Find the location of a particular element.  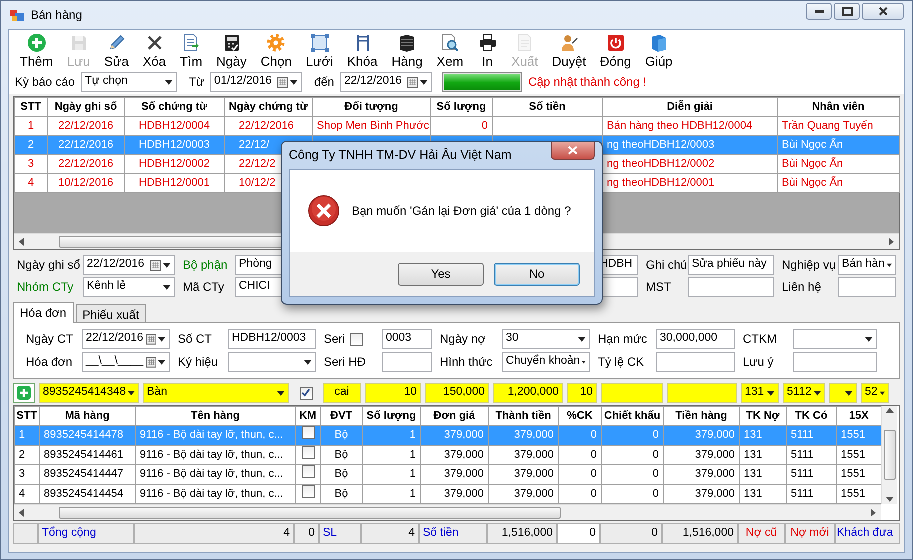

dropdown is located at coordinates (843, 393).